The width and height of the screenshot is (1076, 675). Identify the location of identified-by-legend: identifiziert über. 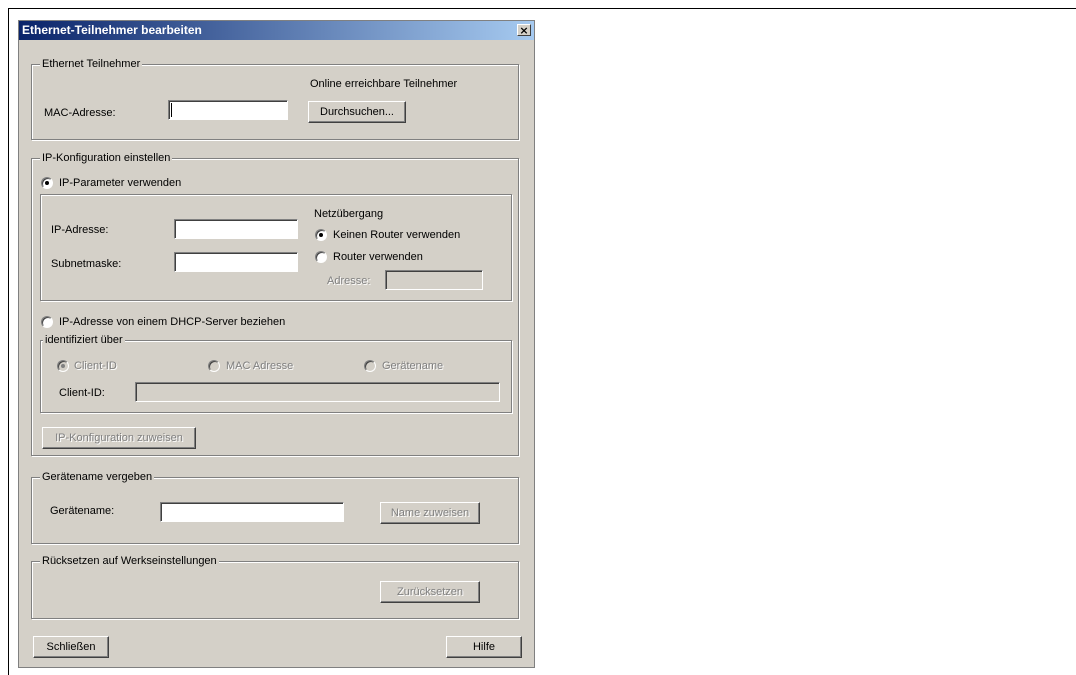
(84, 340).